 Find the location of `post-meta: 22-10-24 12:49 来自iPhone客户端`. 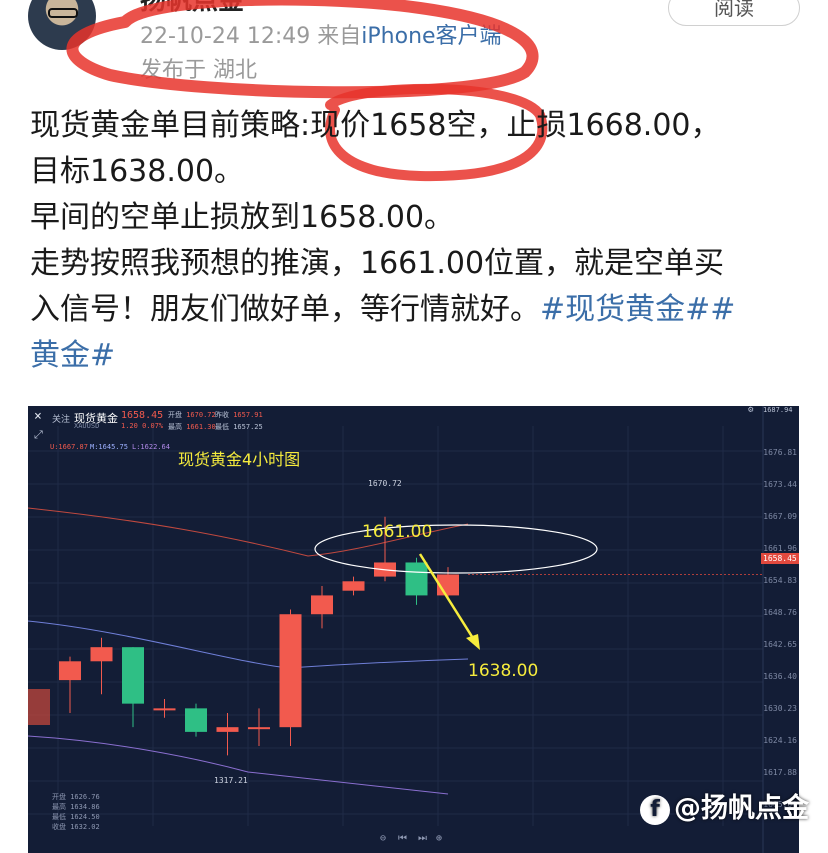

post-meta: 22-10-24 12:49 来自iPhone客户端 is located at coordinates (321, 34).